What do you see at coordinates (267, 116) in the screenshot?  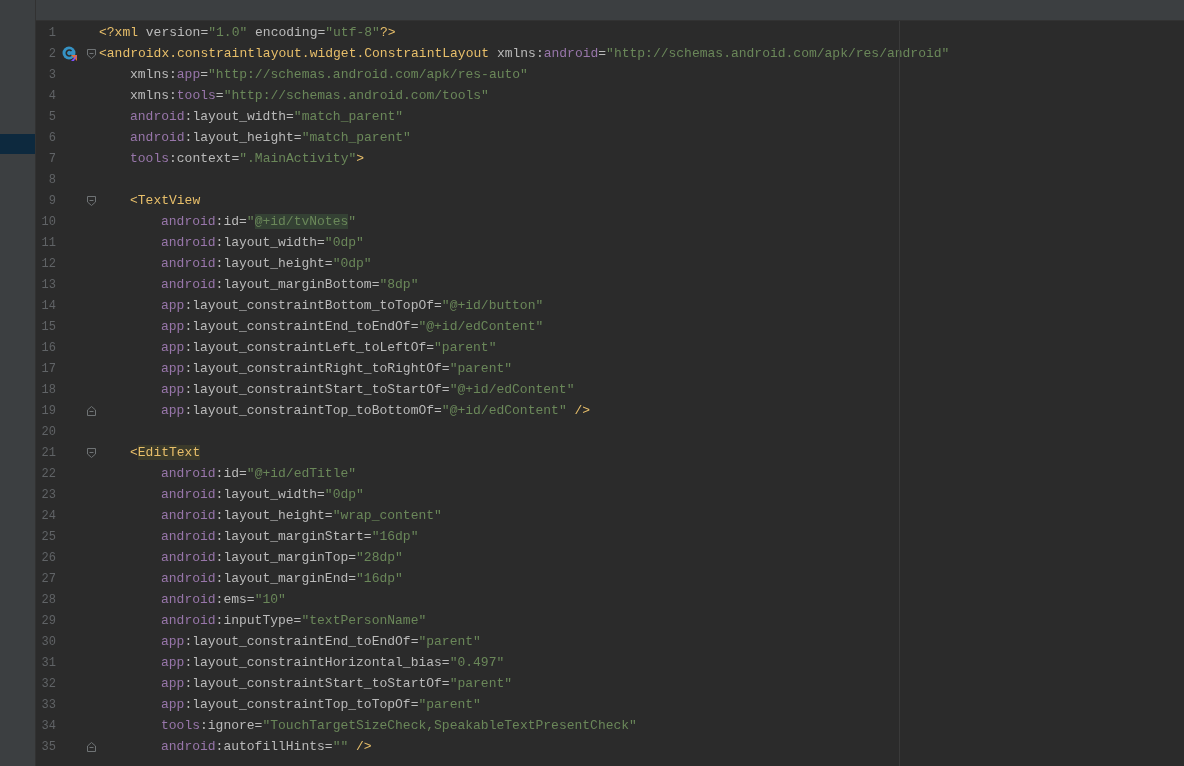 I see `code-line: android:layout_width="match_parent"` at bounding box center [267, 116].